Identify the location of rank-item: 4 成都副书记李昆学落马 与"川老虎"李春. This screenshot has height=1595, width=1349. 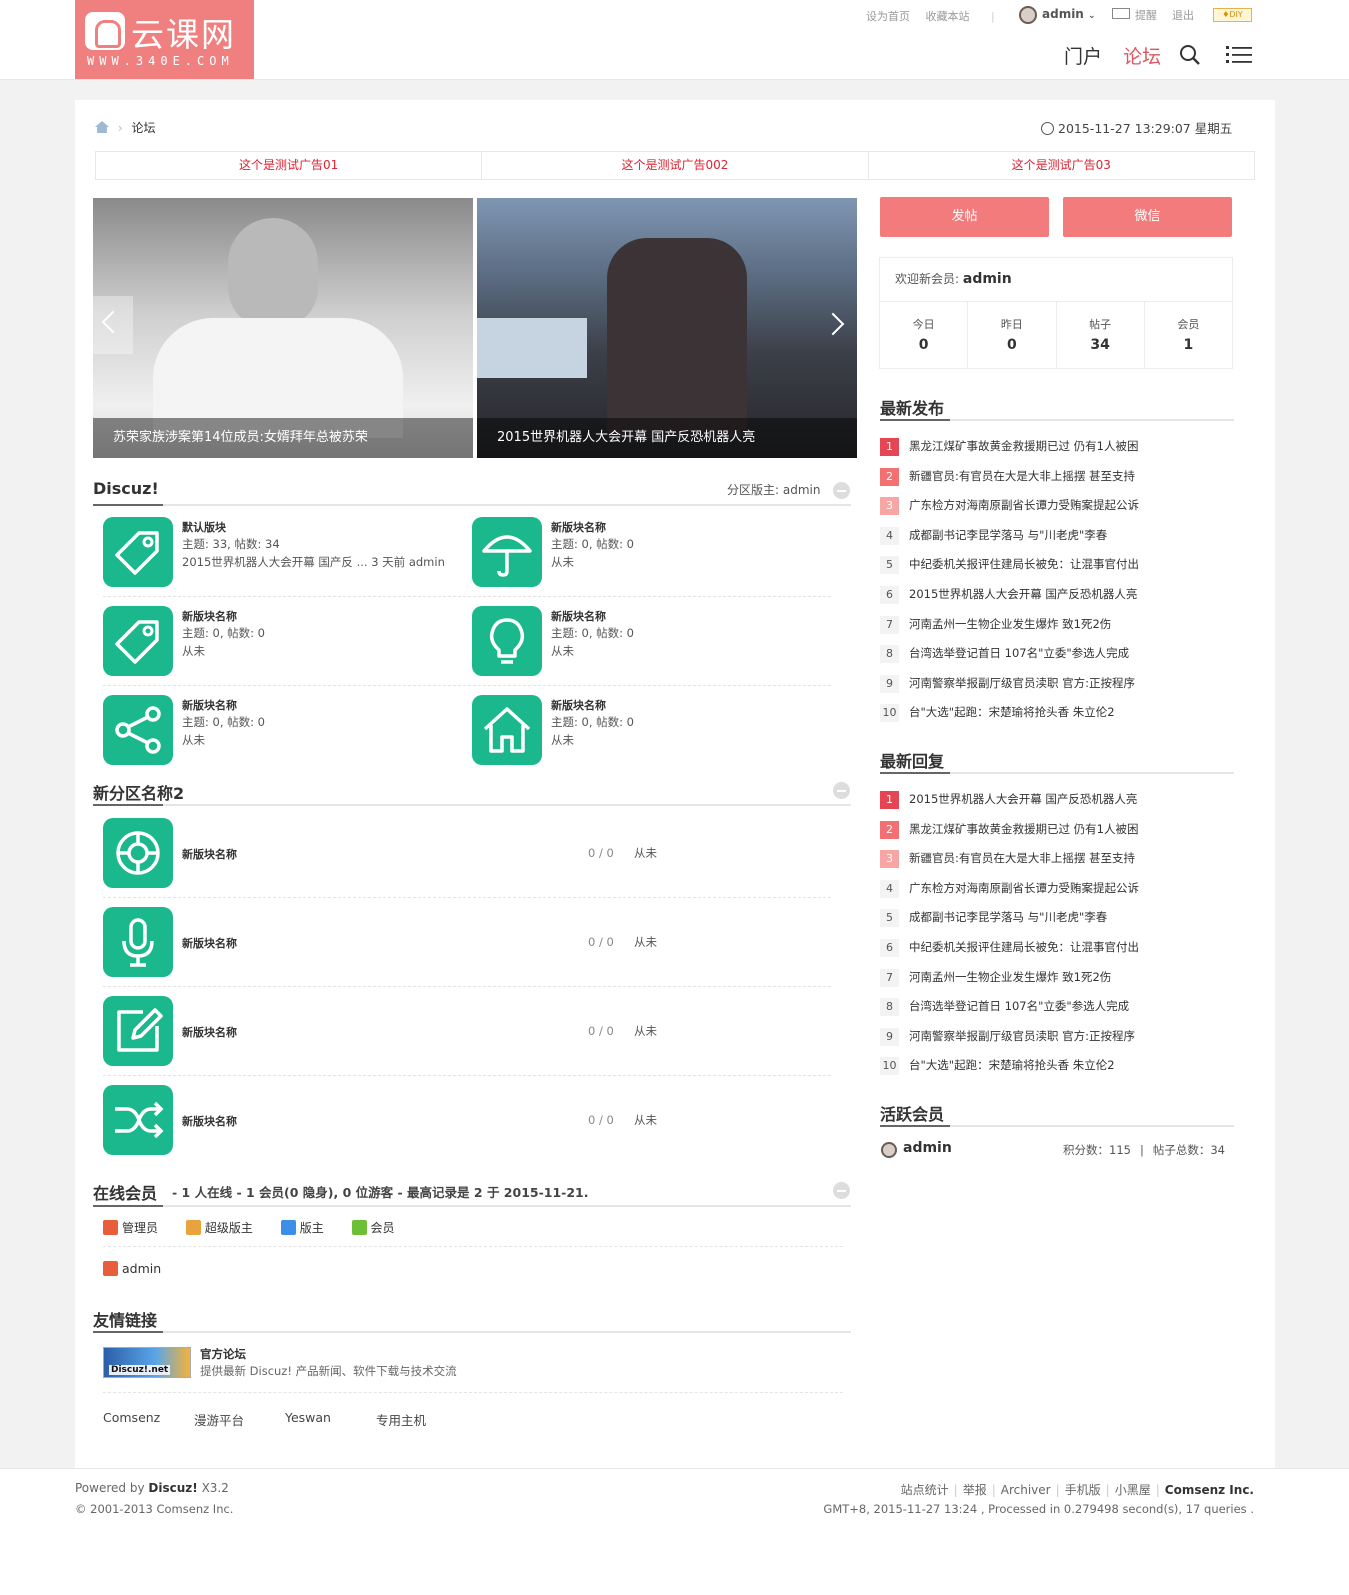
(993, 536).